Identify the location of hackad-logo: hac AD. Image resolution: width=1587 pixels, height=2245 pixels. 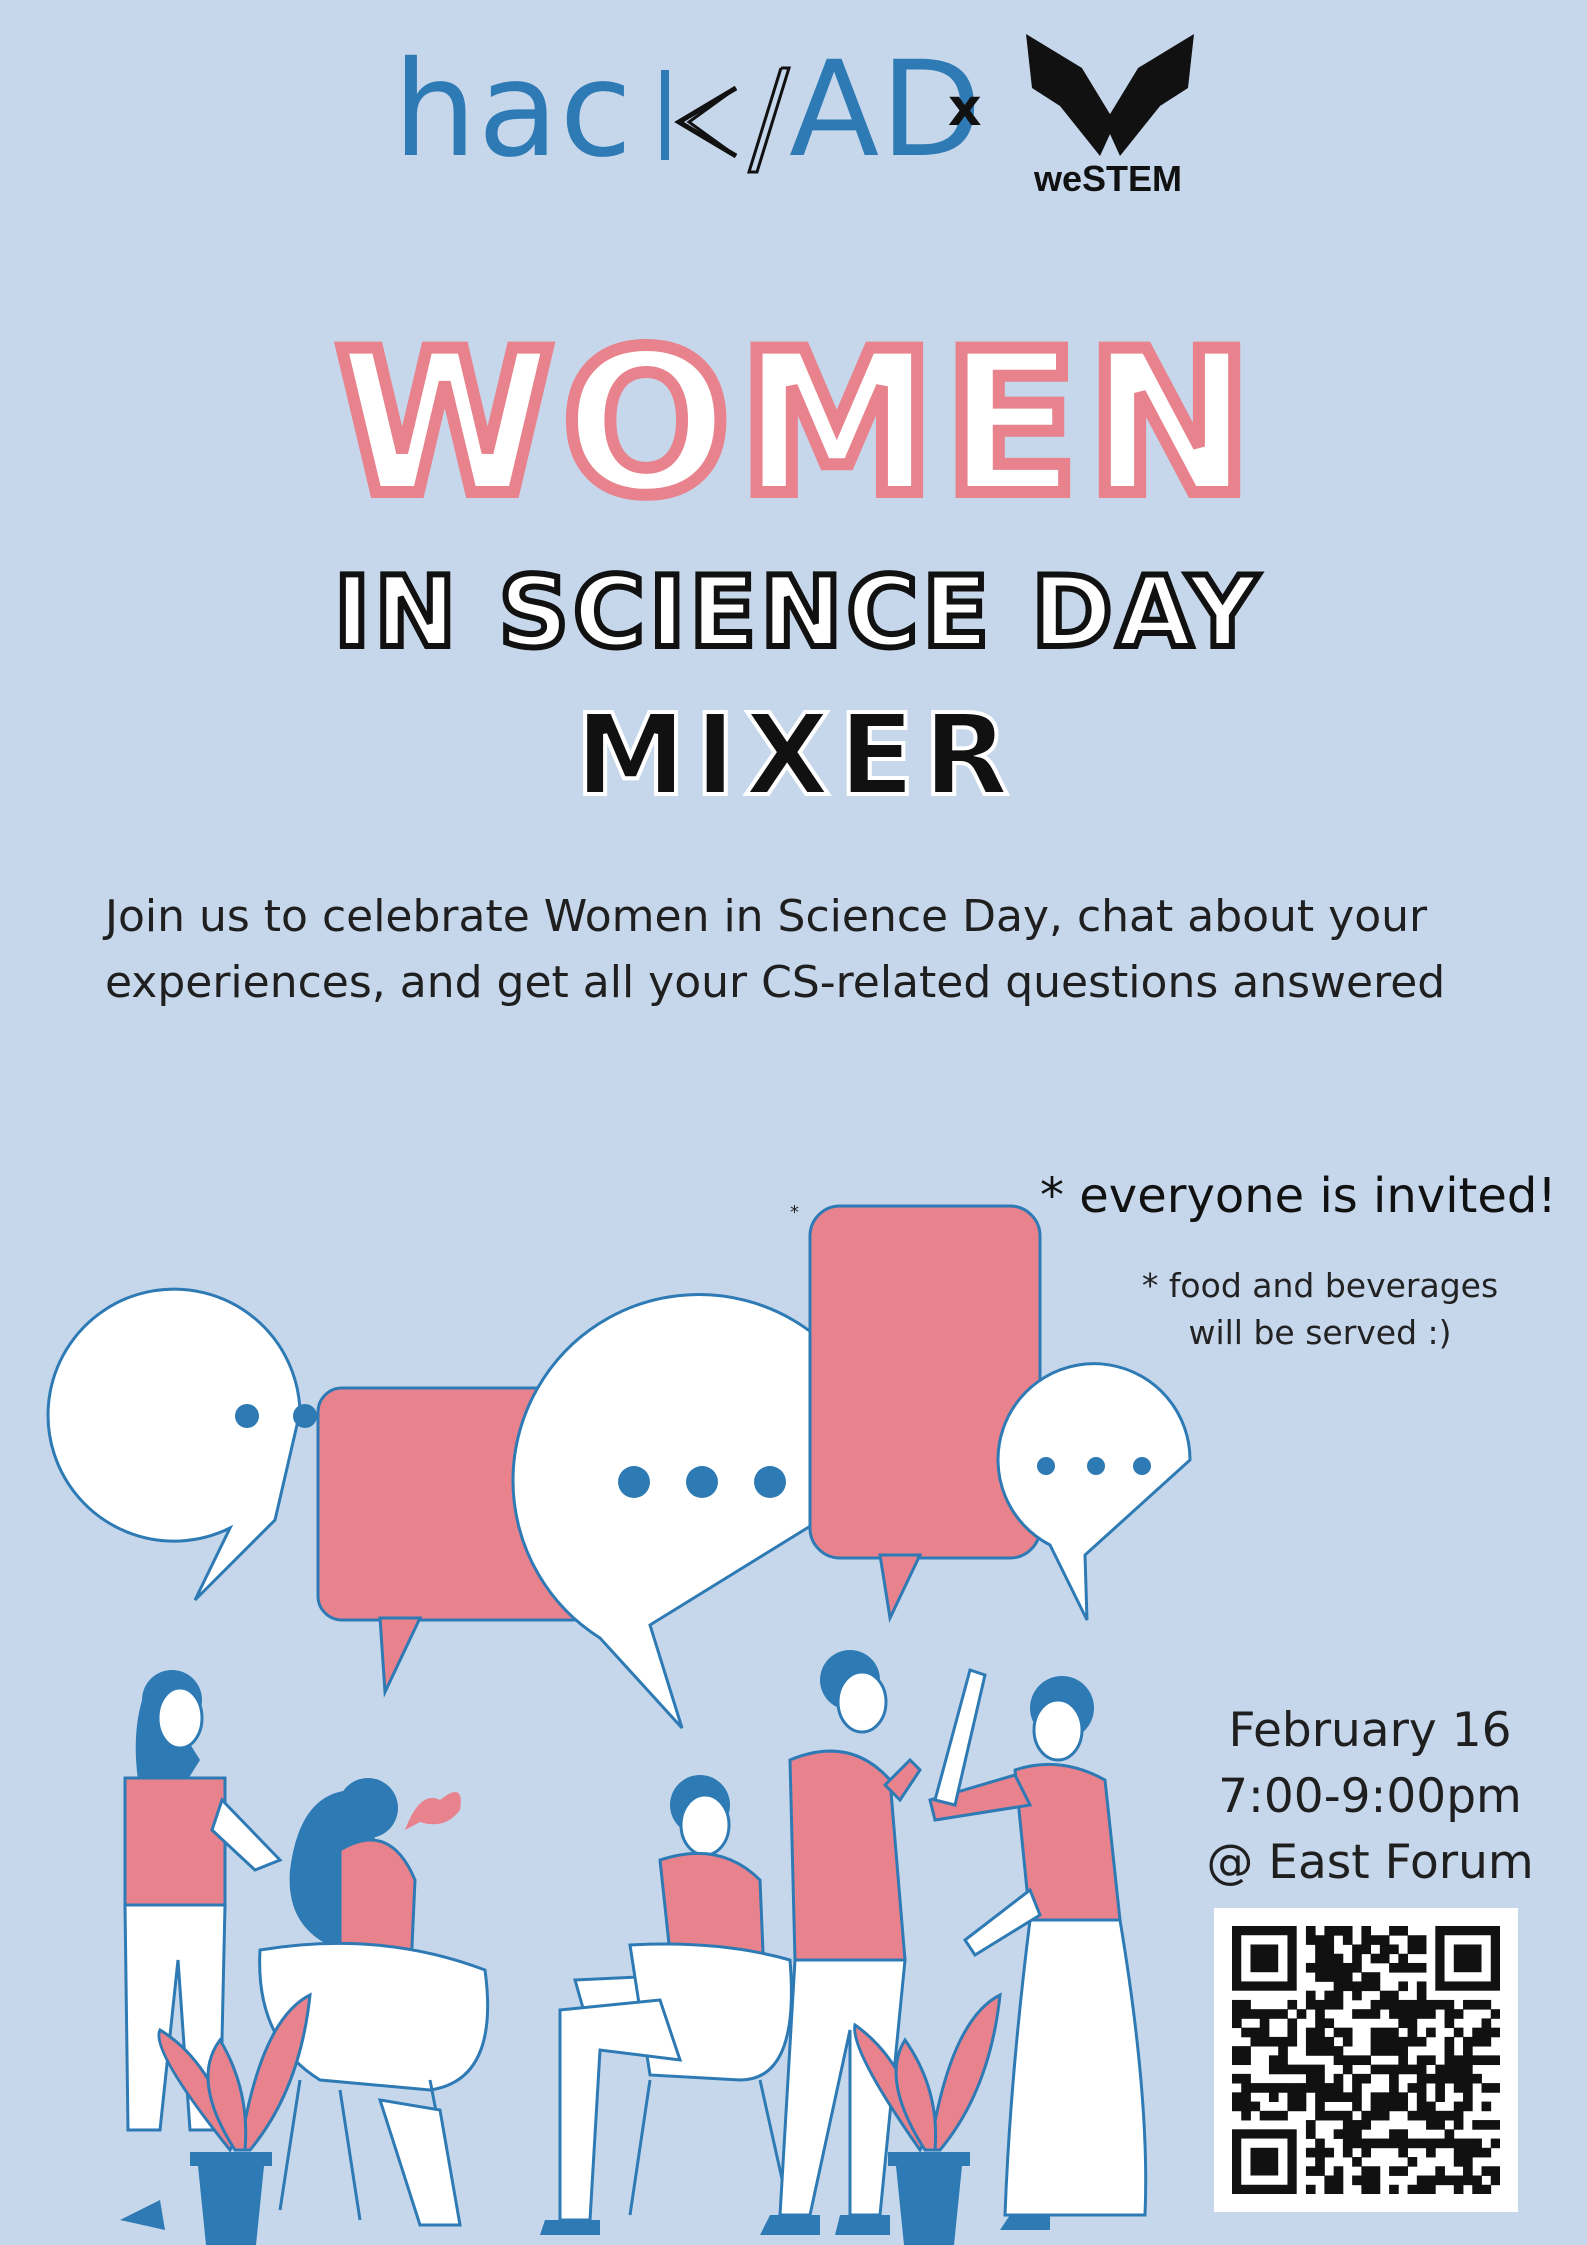
(687, 110).